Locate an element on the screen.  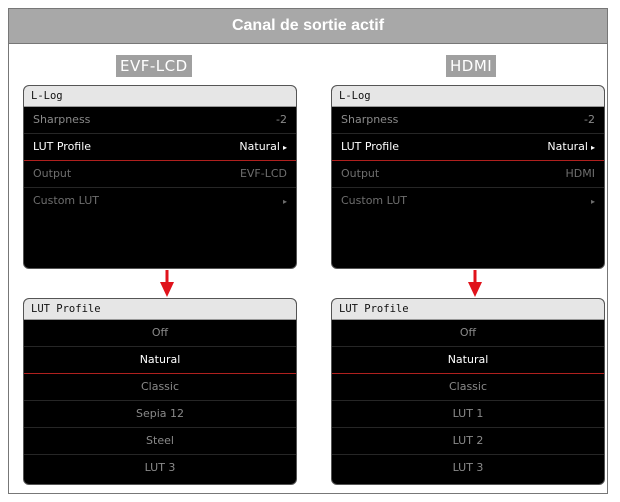
page-header: Canal de sortie actif is located at coordinates (308, 26).